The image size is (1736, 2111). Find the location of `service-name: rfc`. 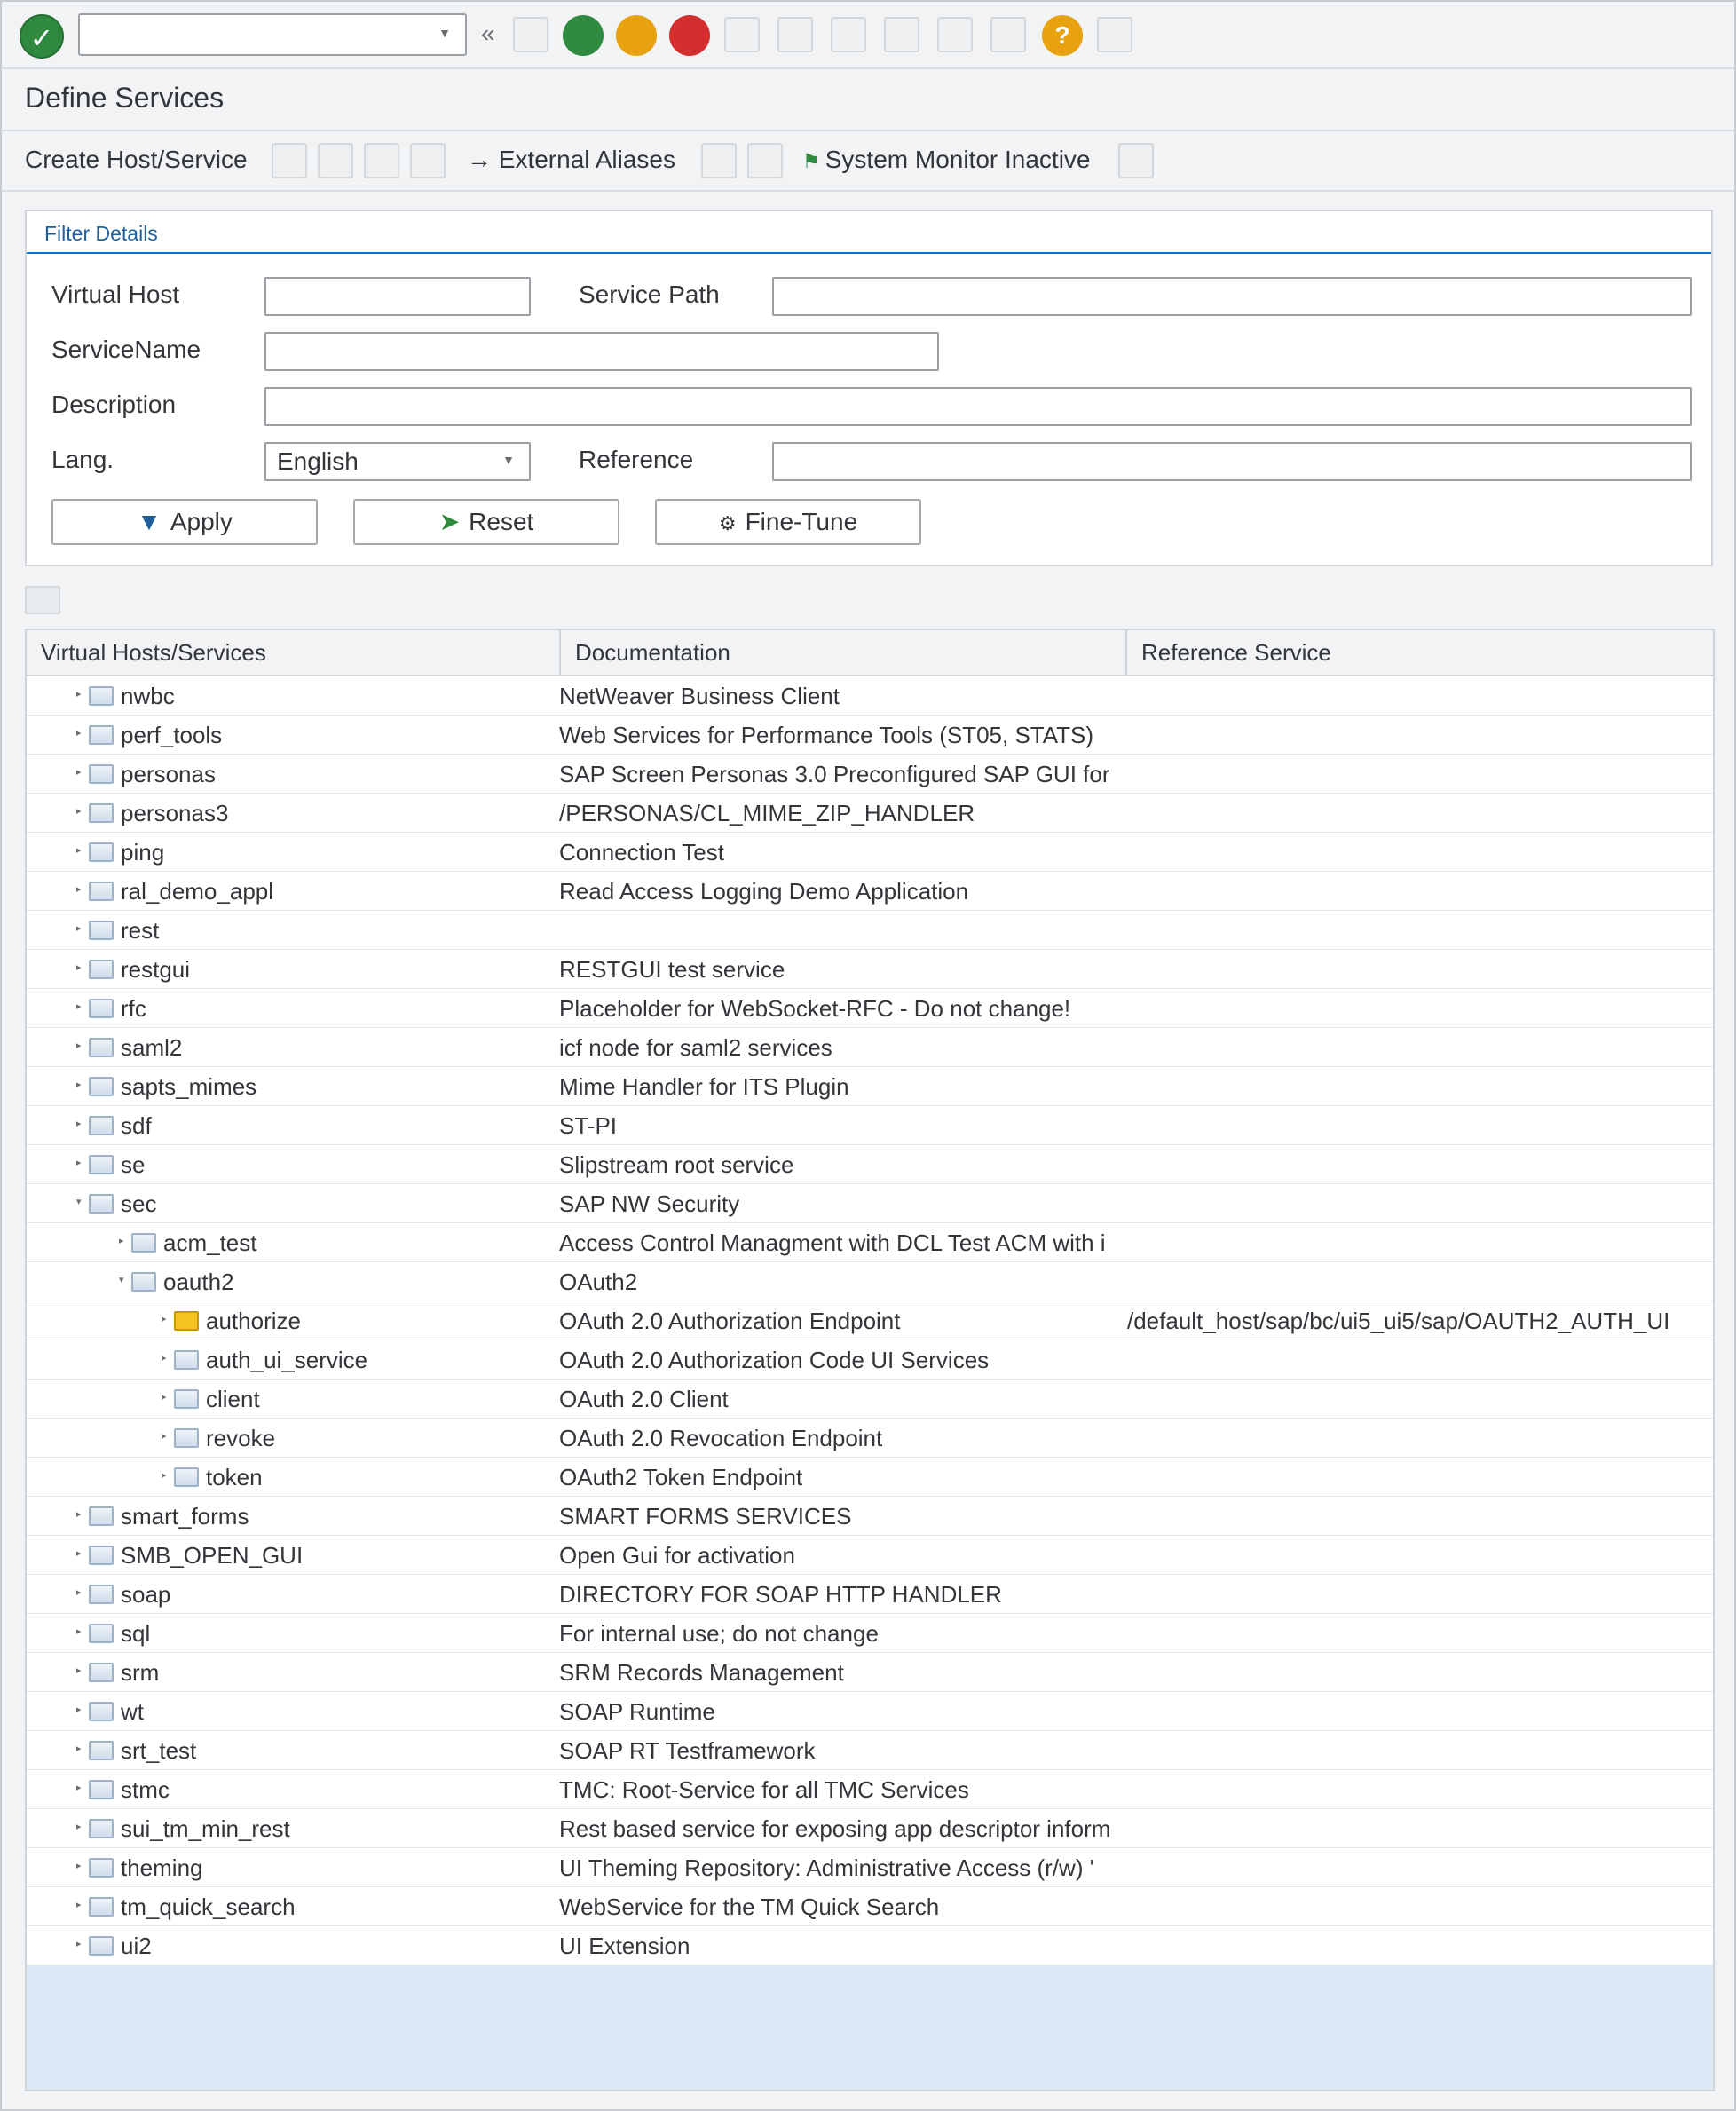

service-name: rfc is located at coordinates (133, 1009).